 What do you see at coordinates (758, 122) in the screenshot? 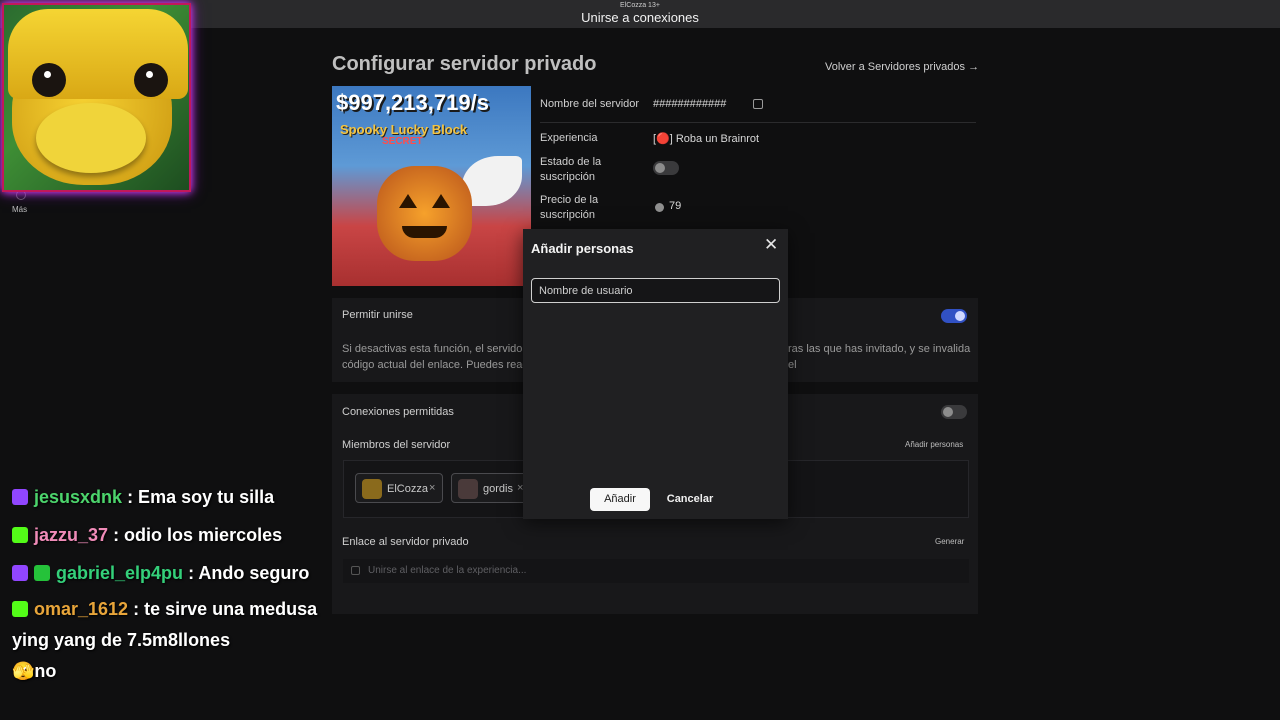
I see `divider` at bounding box center [758, 122].